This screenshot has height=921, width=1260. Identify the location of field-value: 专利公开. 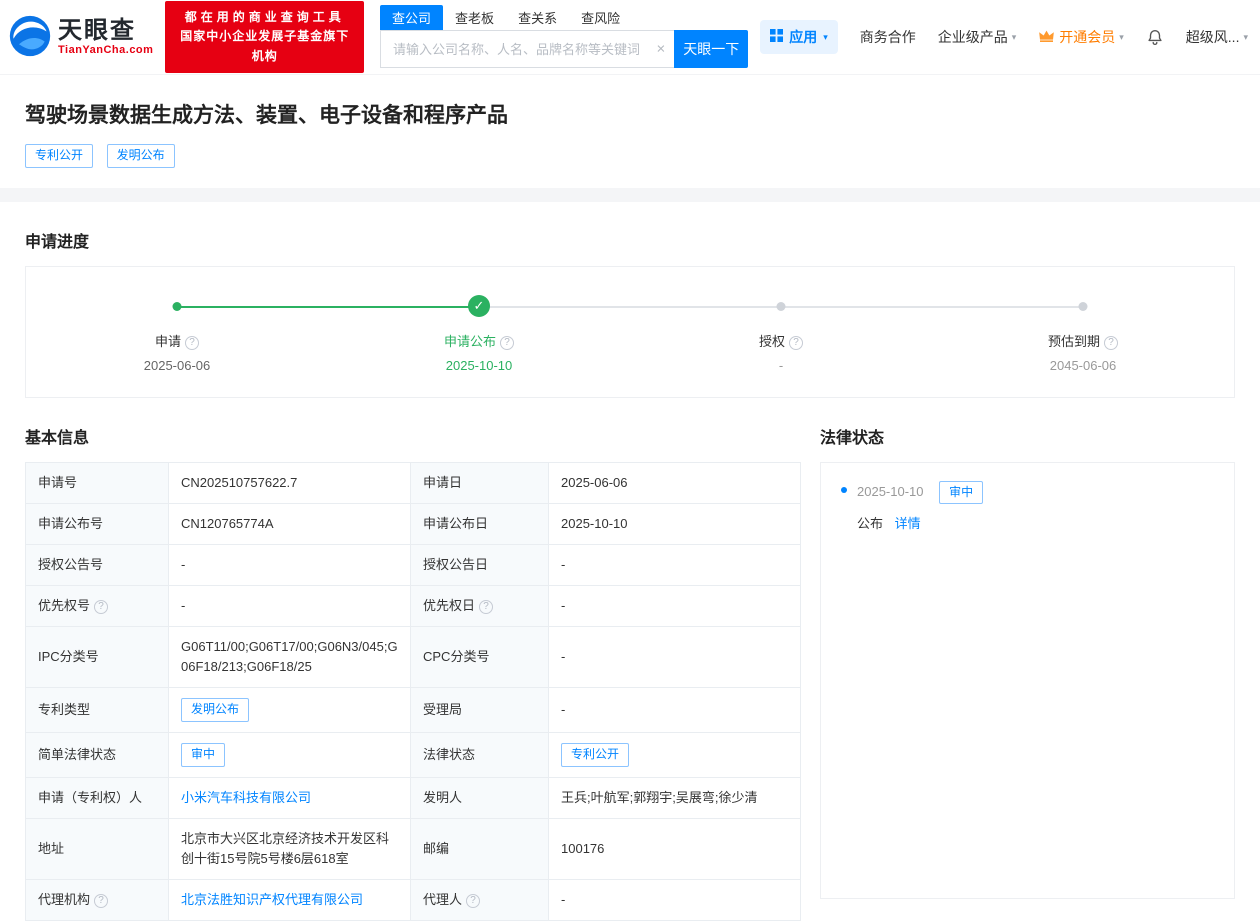
(674, 755).